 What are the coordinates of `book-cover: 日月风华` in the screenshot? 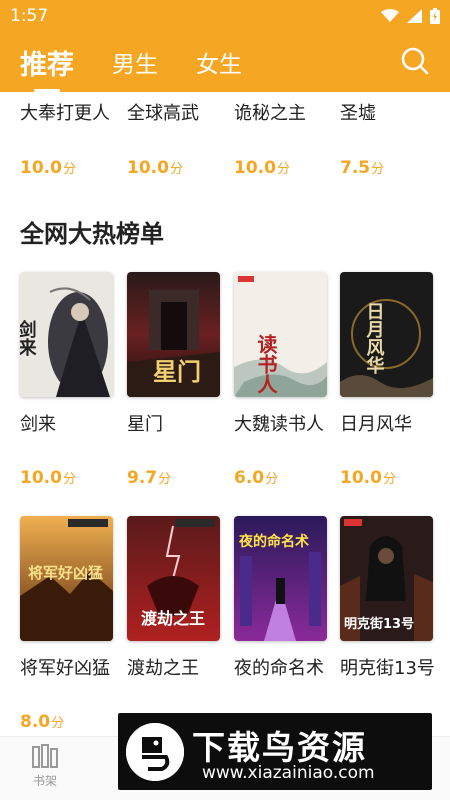 It's located at (386, 334).